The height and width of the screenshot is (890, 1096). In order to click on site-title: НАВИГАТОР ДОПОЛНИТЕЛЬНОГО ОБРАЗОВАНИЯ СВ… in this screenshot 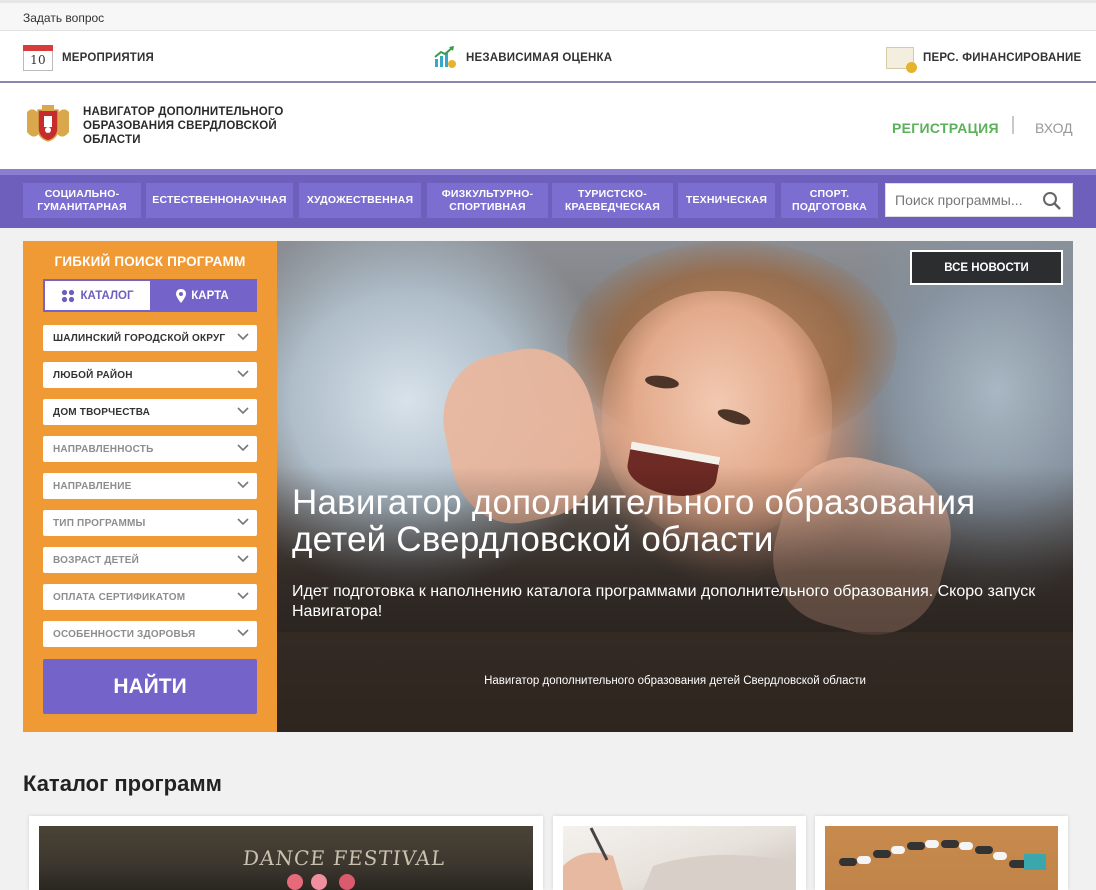, I will do `click(188, 126)`.